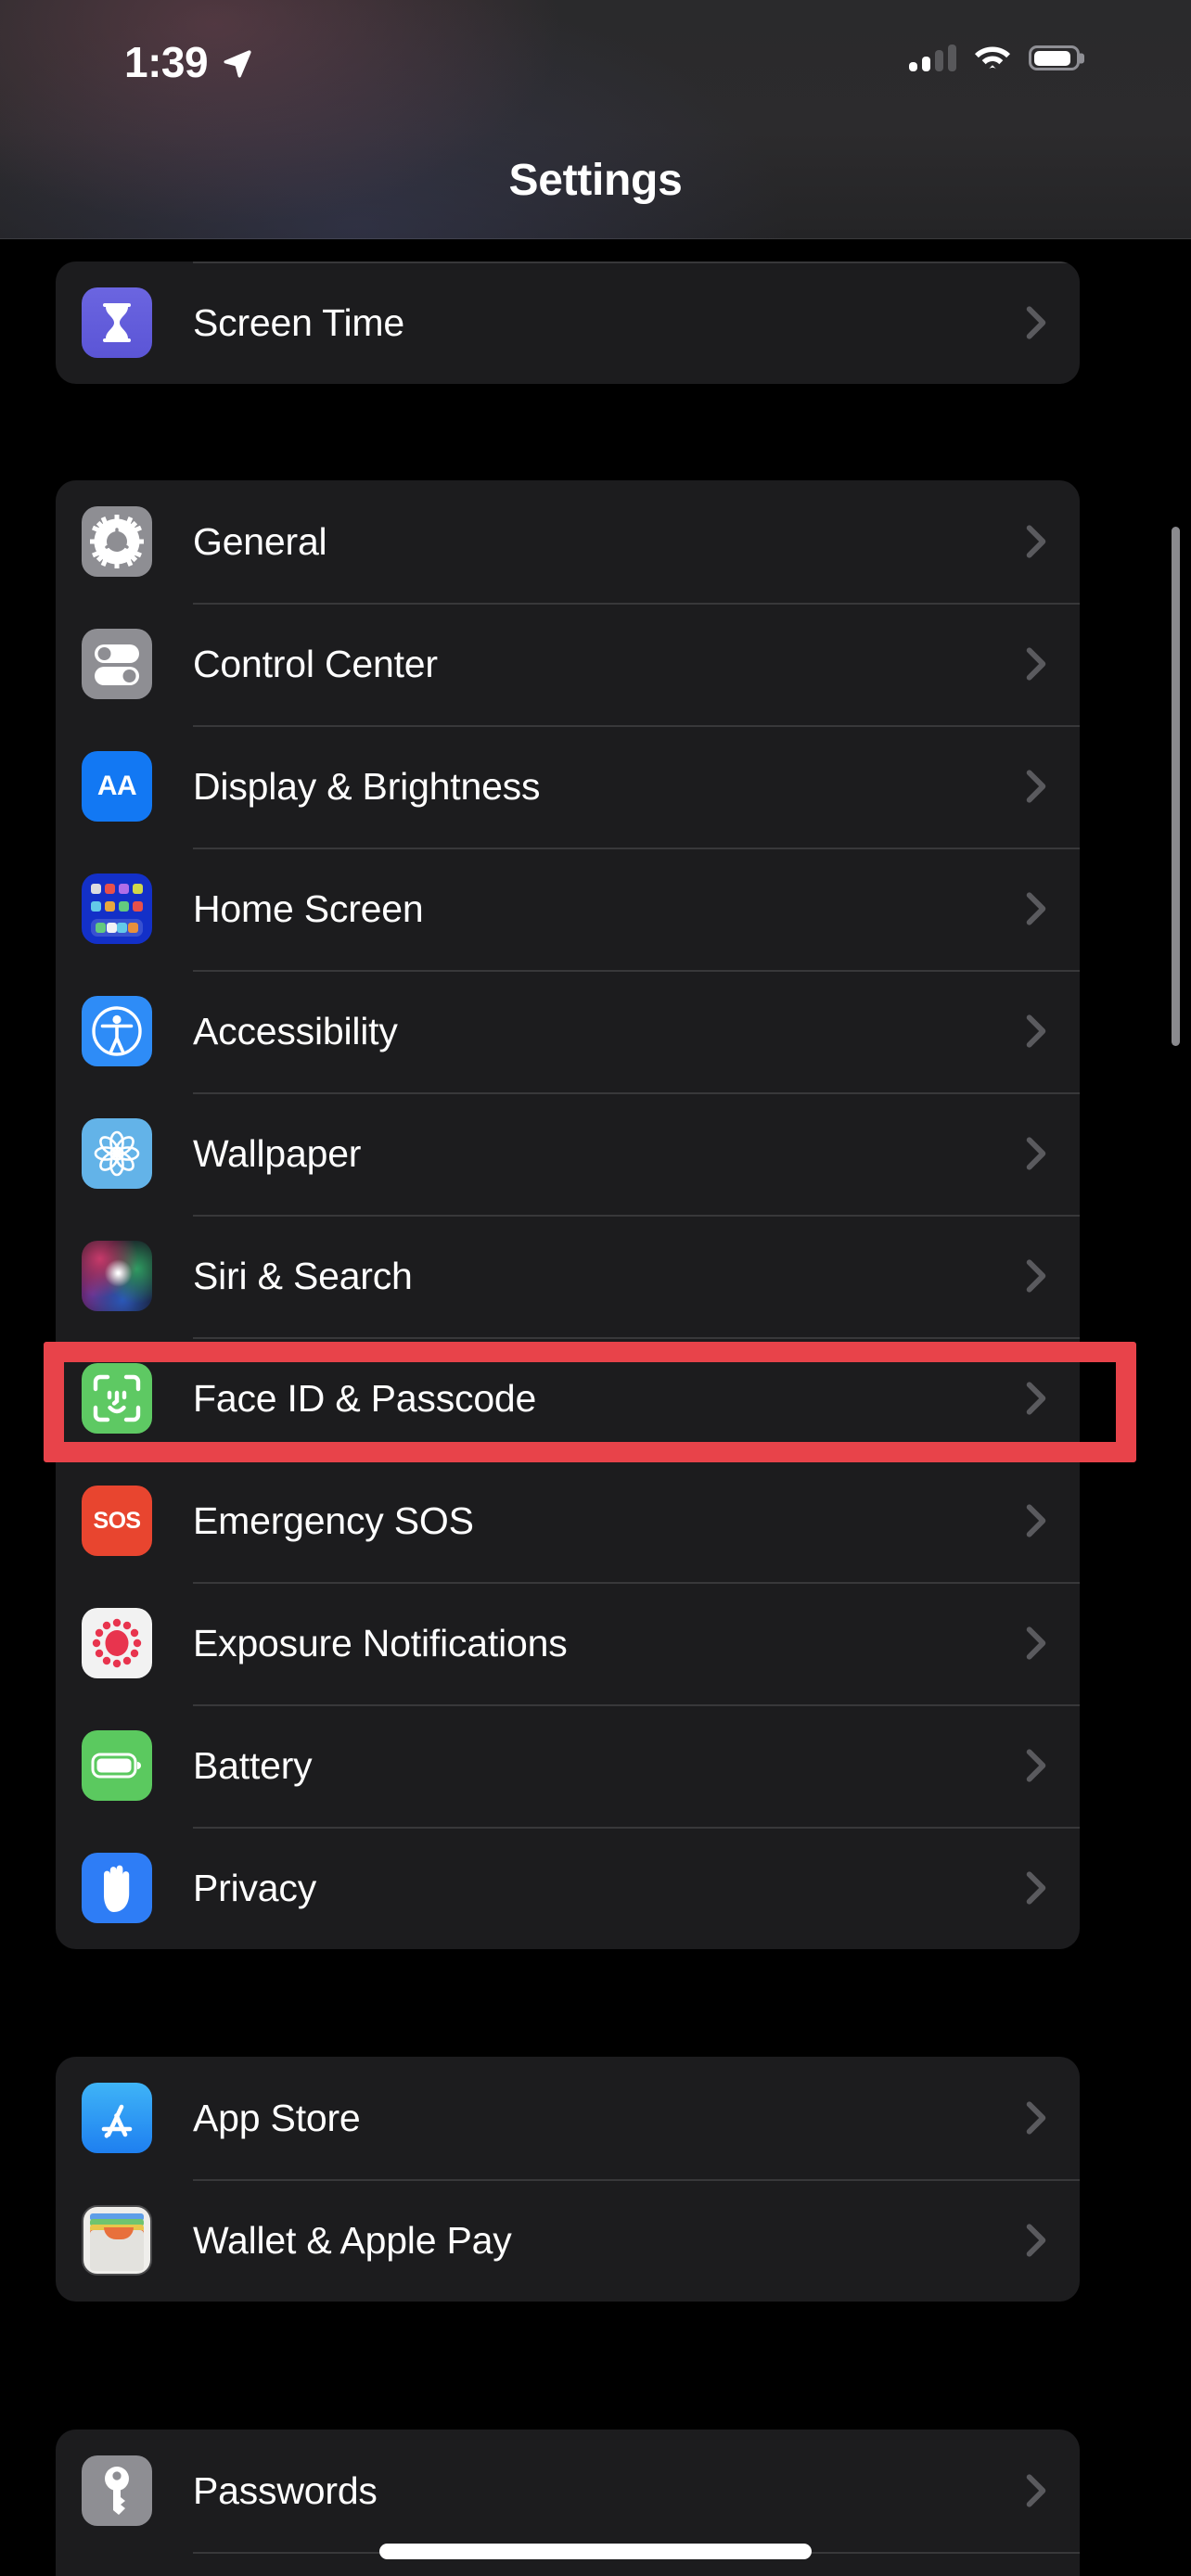 The height and width of the screenshot is (2576, 1191). What do you see at coordinates (117, 1888) in the screenshot?
I see `hand-icon` at bounding box center [117, 1888].